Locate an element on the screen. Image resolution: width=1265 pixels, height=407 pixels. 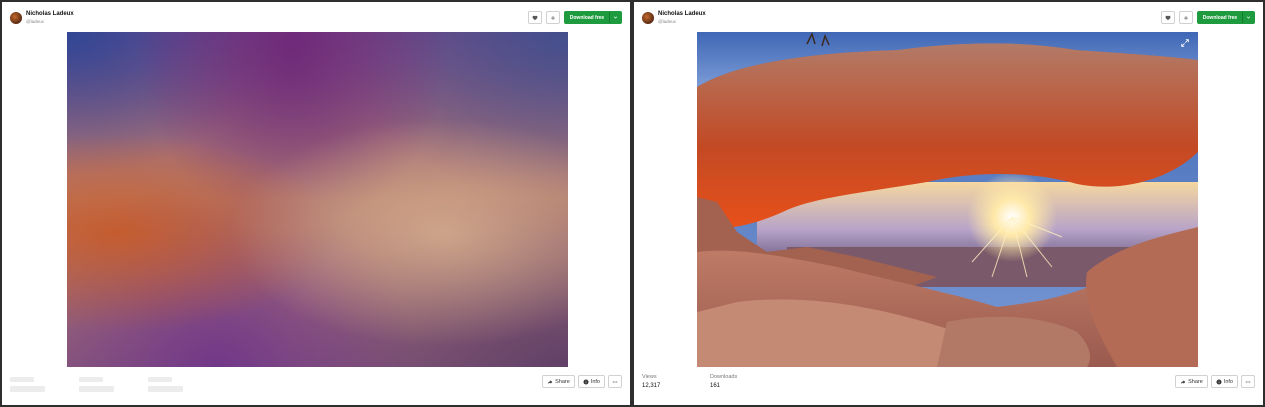
photo-footer: Share Info is located at coordinates (316, 387).